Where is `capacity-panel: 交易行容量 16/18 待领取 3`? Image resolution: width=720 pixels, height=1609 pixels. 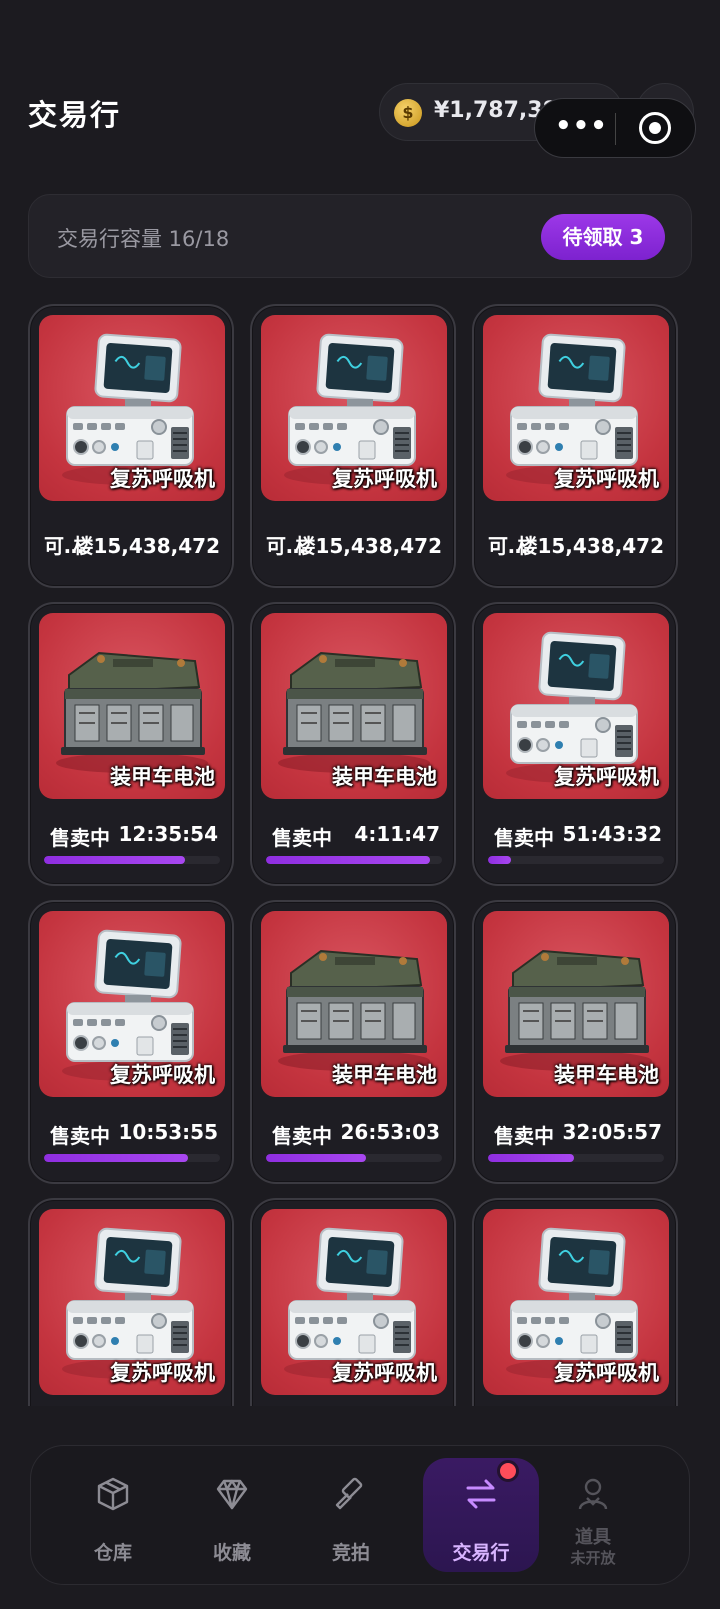
capacity-panel: 交易行容量 16/18 待领取 3 is located at coordinates (360, 236).